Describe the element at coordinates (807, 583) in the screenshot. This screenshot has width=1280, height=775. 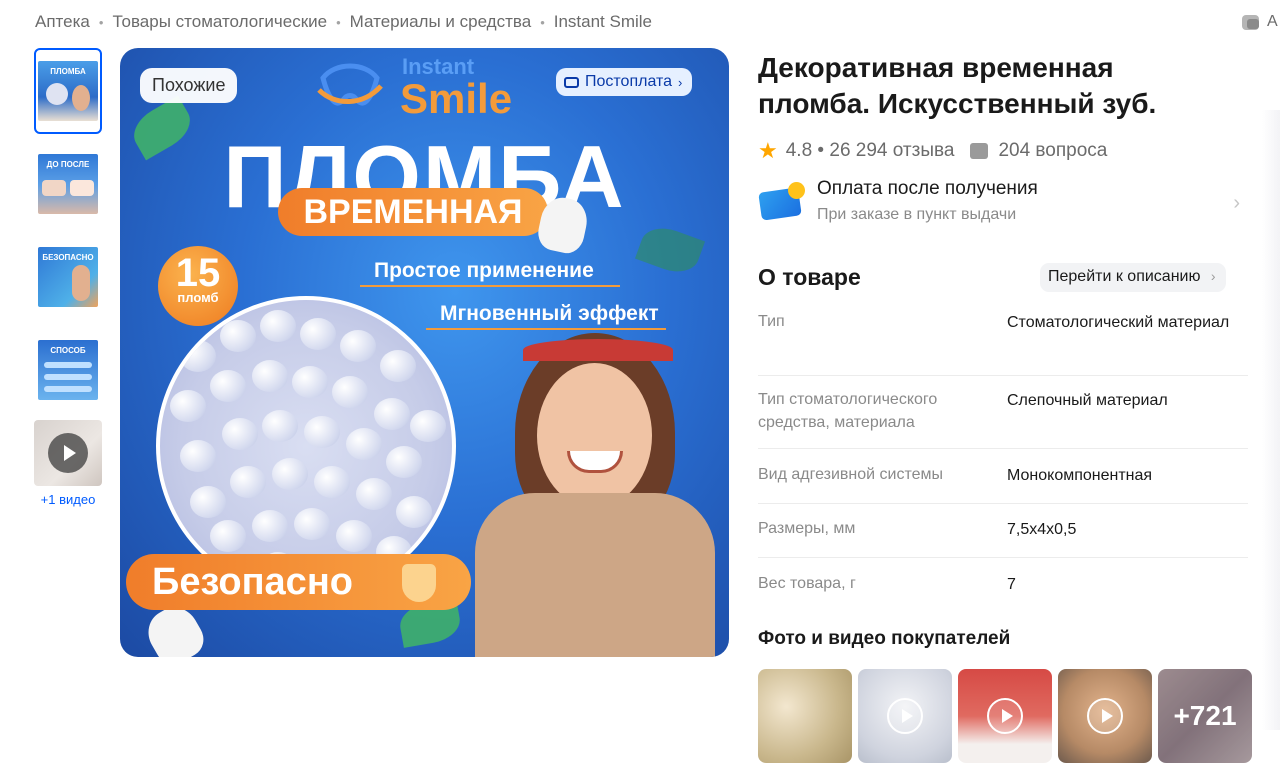
I see `spec-key: Вес товара, г` at that location.